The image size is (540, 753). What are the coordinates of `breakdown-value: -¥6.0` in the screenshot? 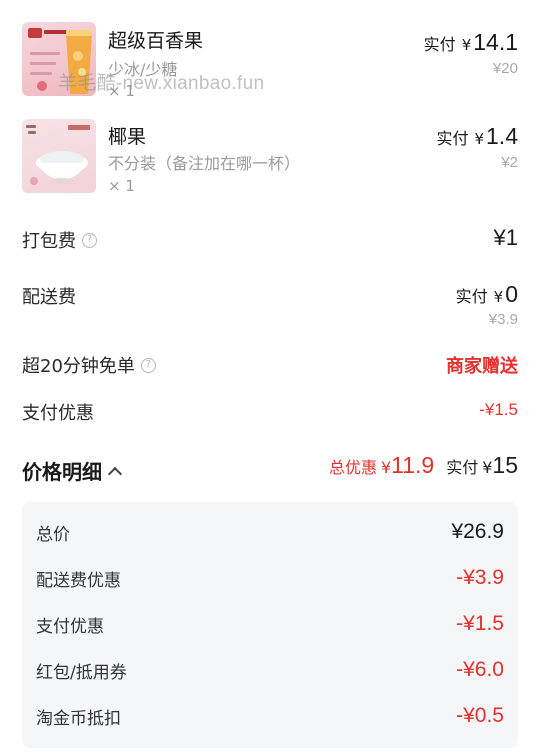 It's located at (480, 669).